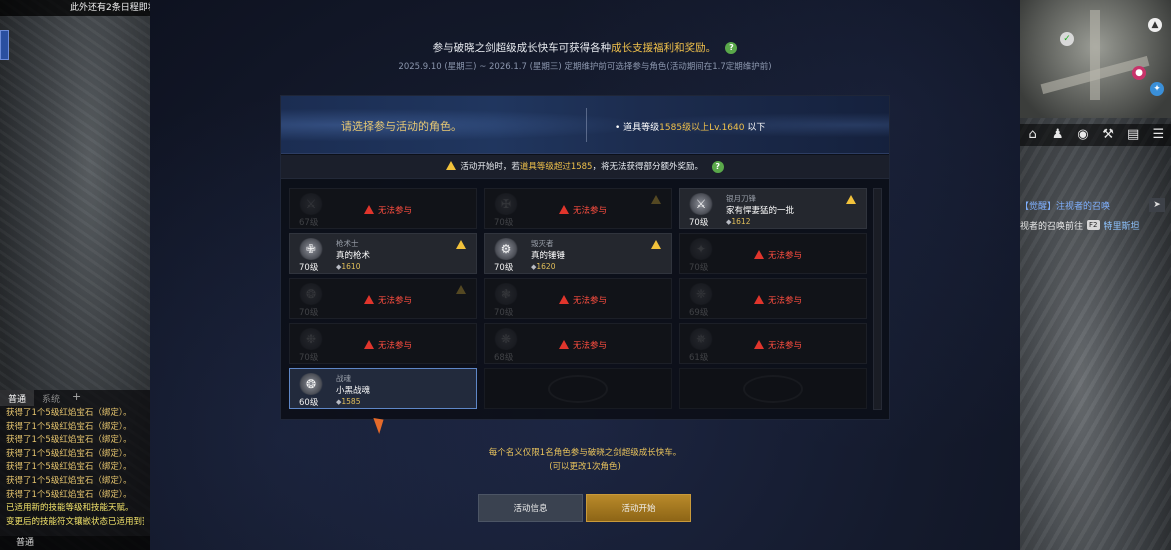 This screenshot has width=1171, height=550. What do you see at coordinates (1155, 25) in the screenshot?
I see `minimap-player-icon: ▲` at bounding box center [1155, 25].